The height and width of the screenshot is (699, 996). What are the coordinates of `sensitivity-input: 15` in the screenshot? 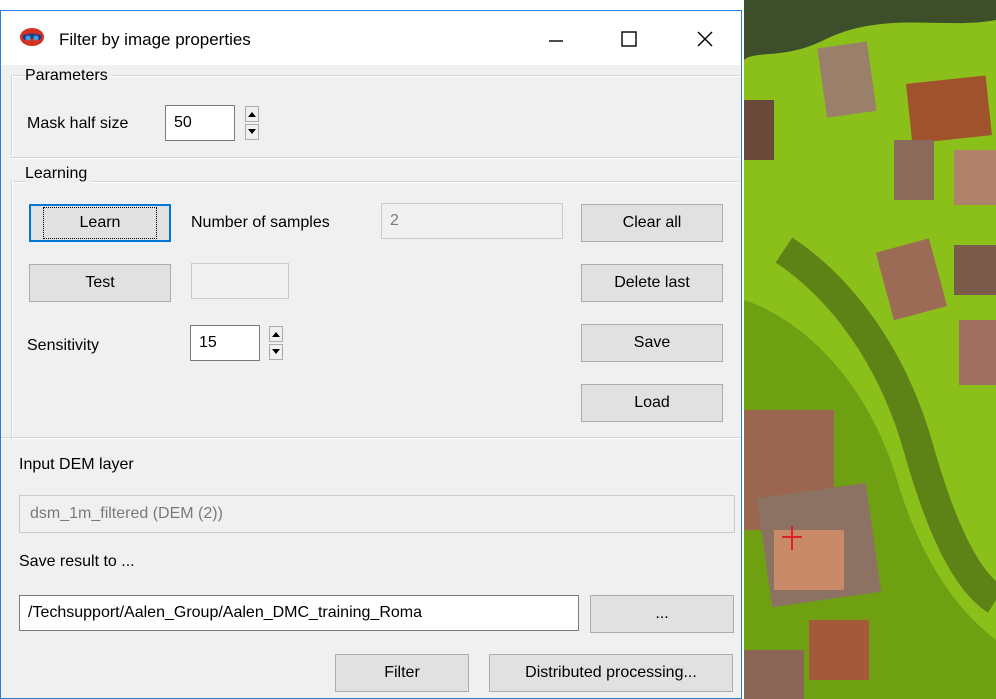 It's located at (225, 343).